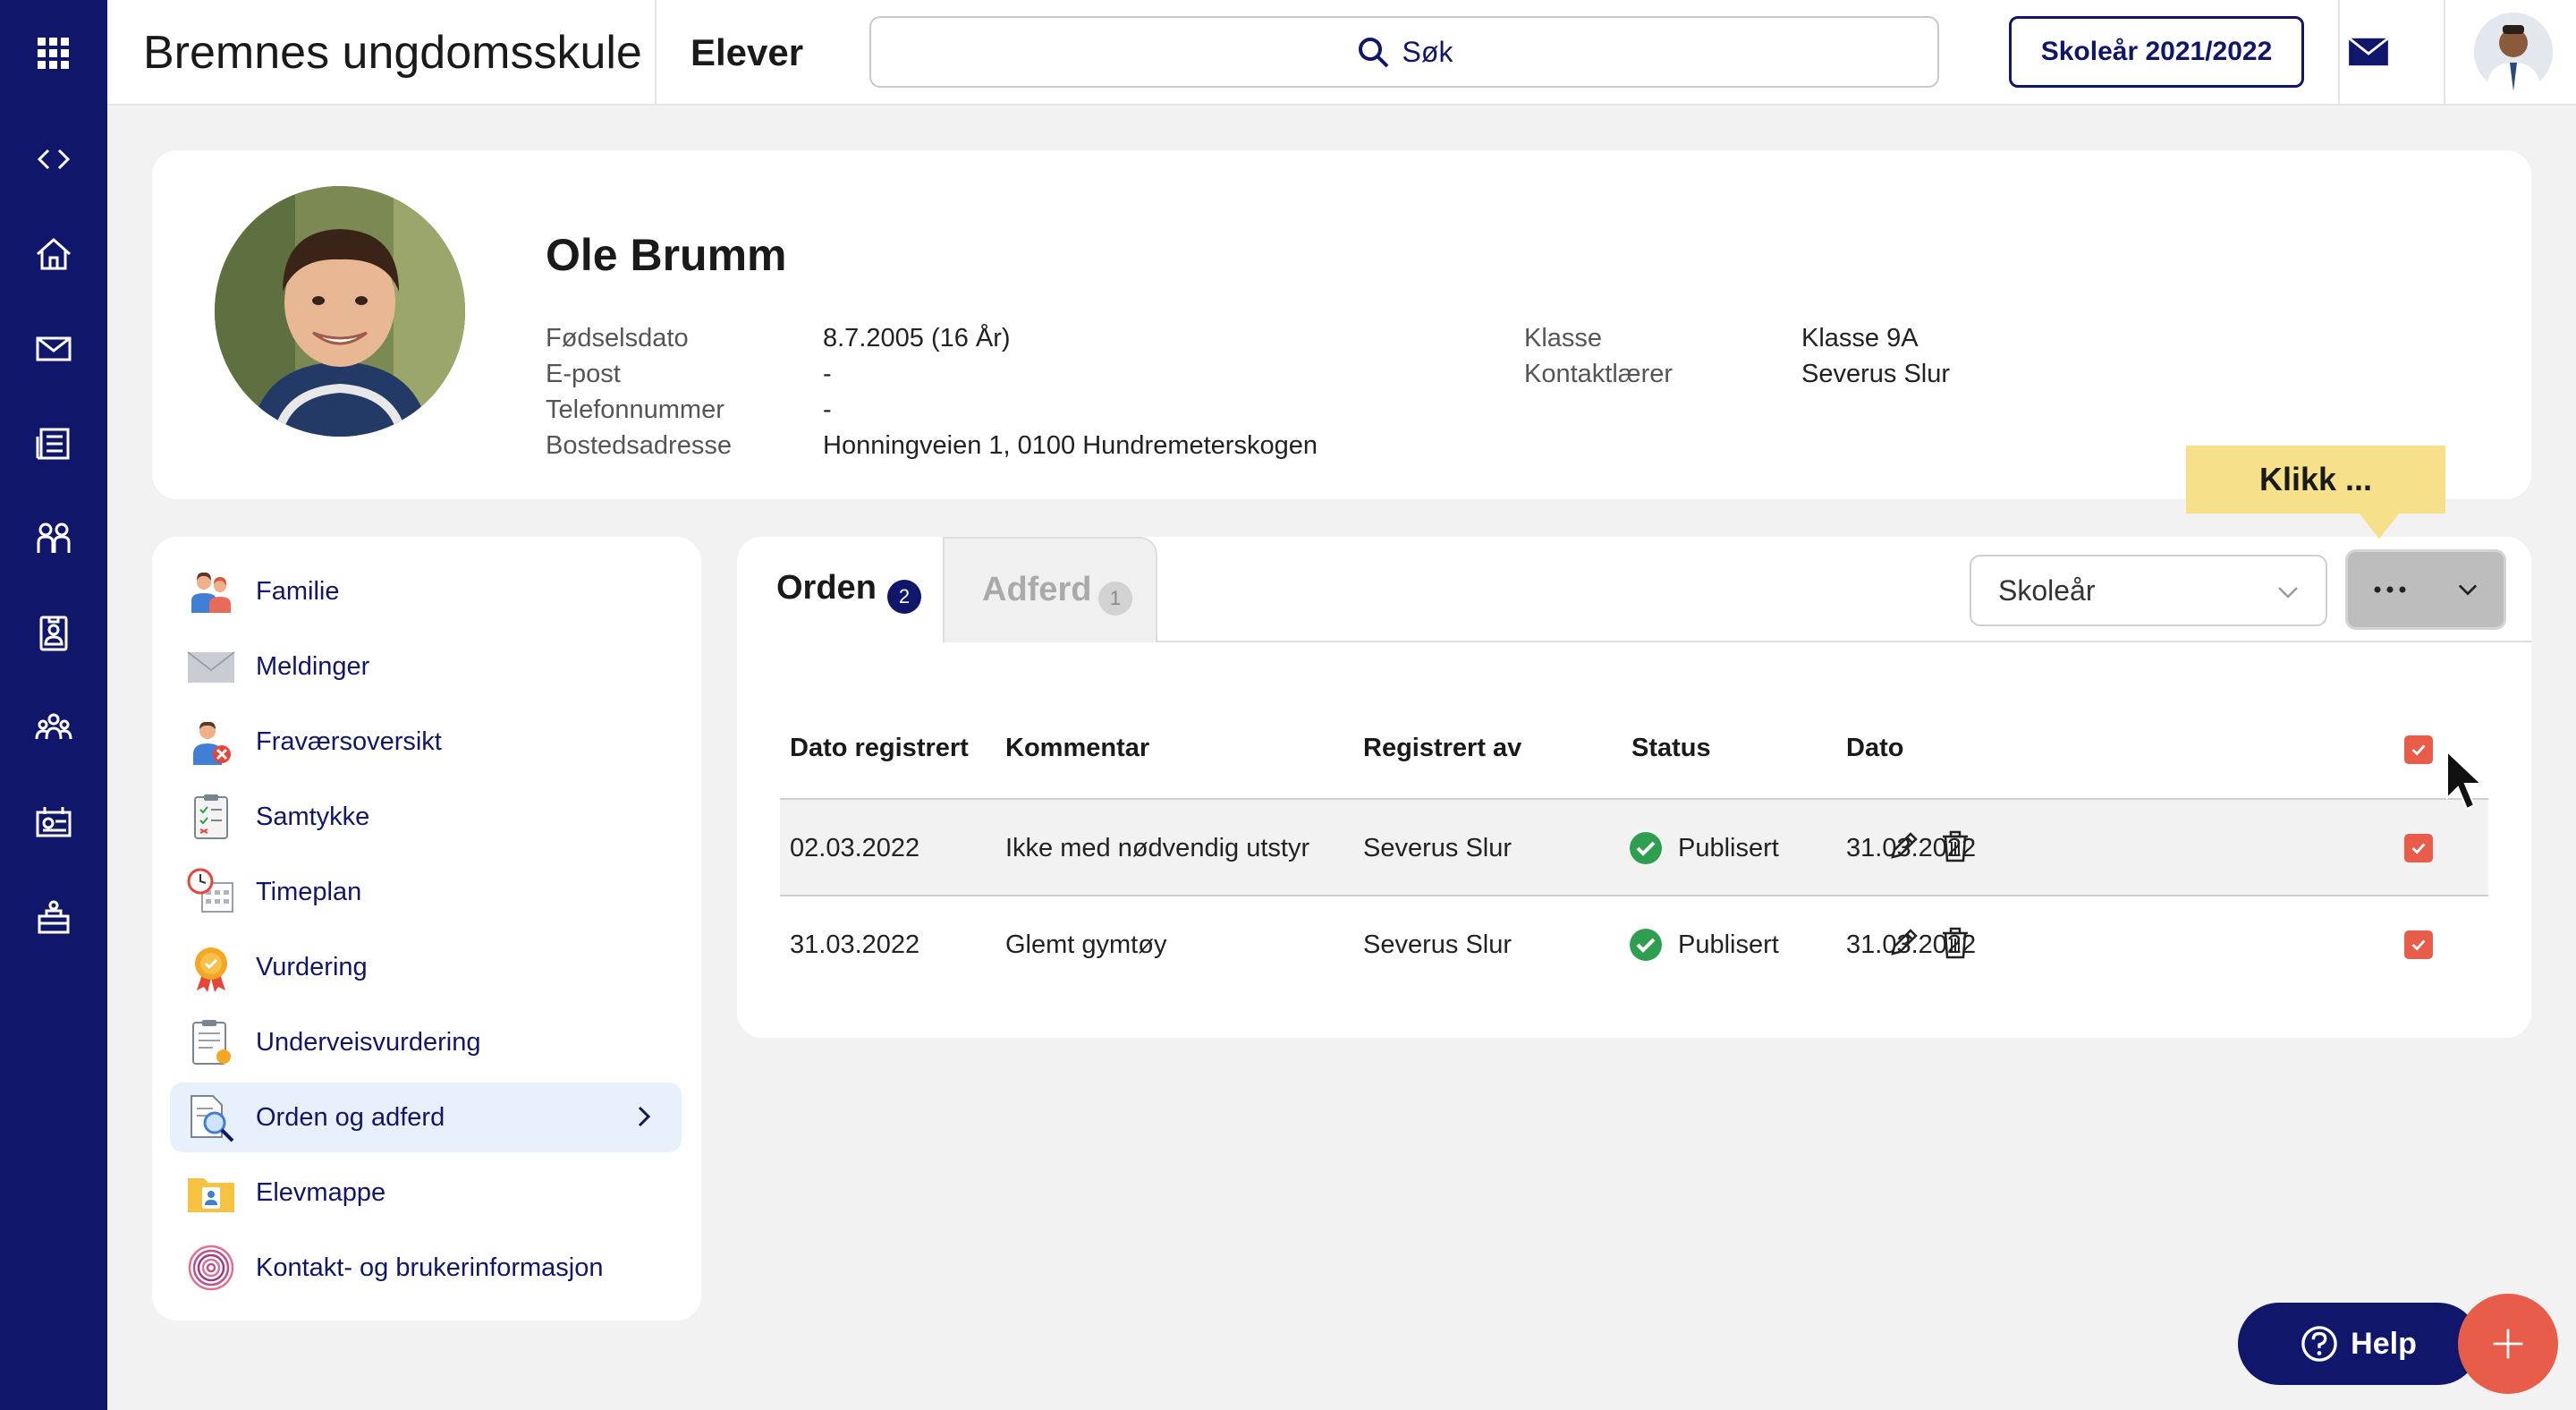 The height and width of the screenshot is (1410, 2576). Describe the element at coordinates (2148, 590) in the screenshot. I see `school-year-select: Skoleår` at that location.